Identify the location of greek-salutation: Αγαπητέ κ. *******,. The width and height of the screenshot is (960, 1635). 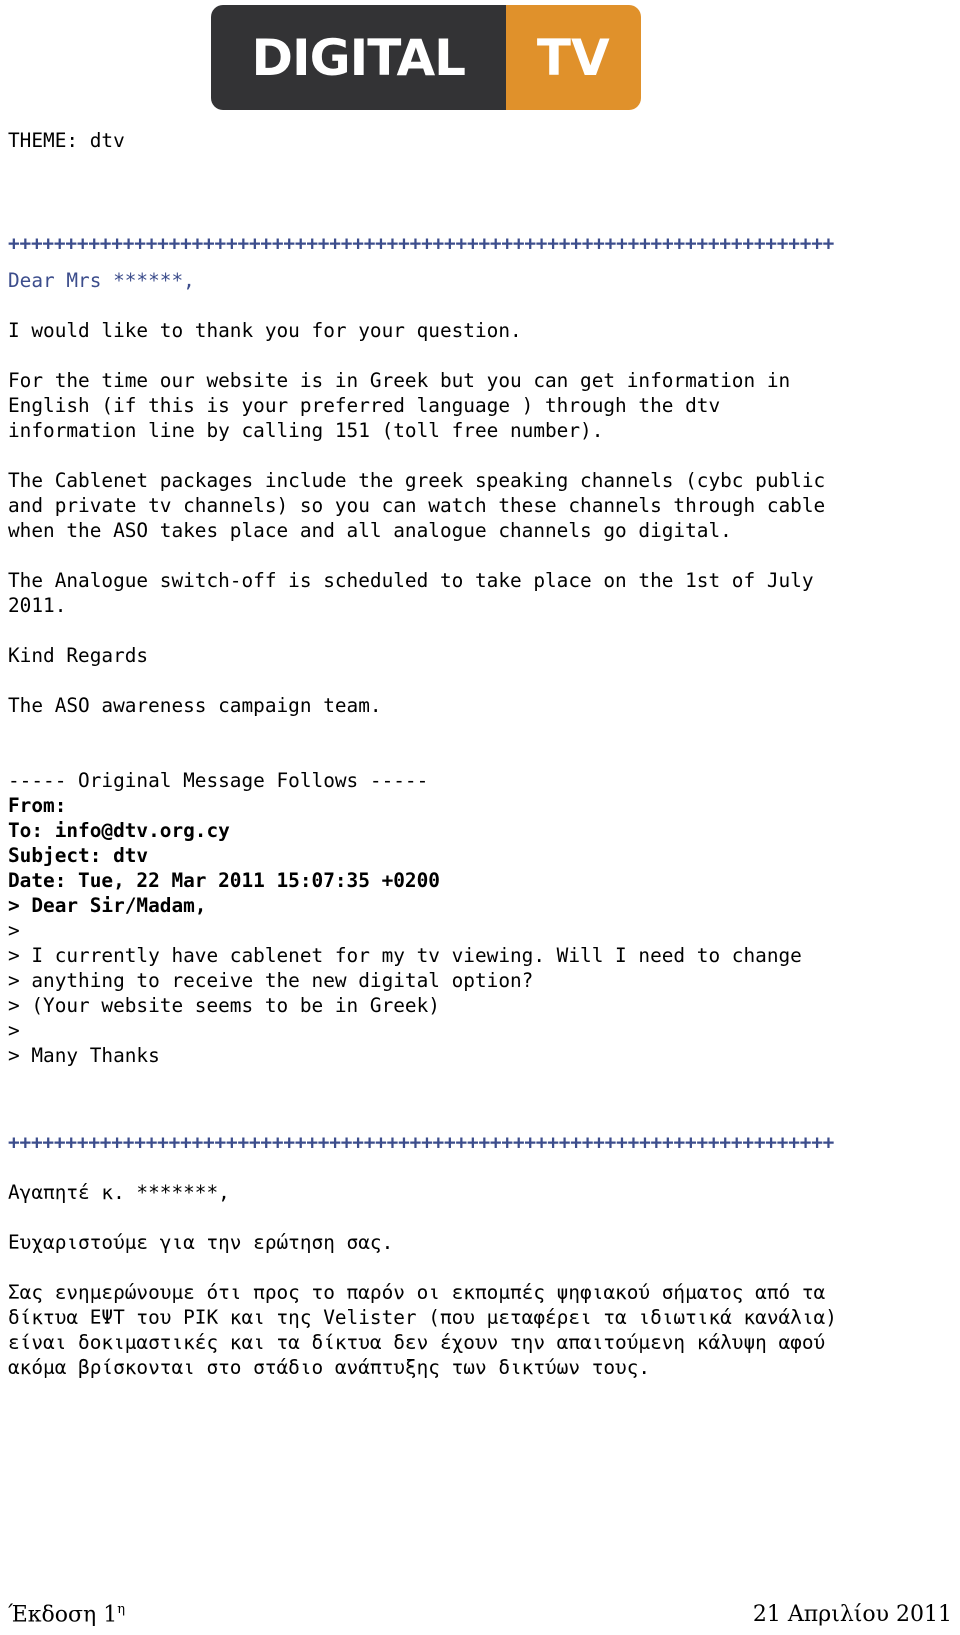
(119, 1192).